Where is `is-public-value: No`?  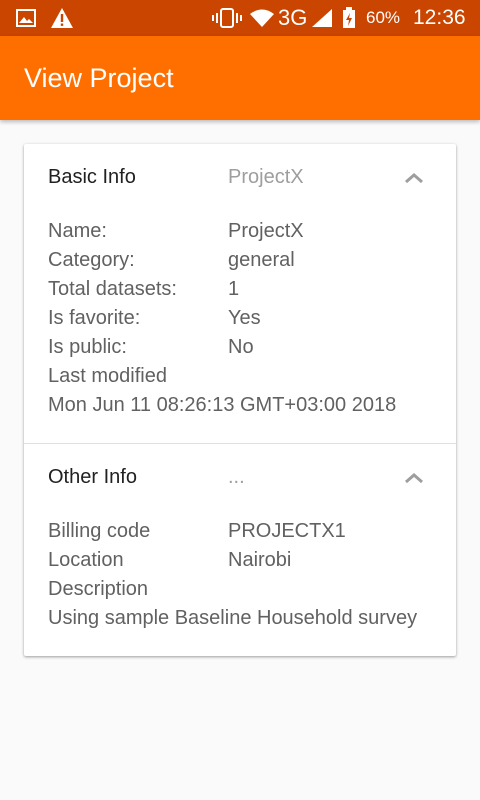 is-public-value: No is located at coordinates (241, 347).